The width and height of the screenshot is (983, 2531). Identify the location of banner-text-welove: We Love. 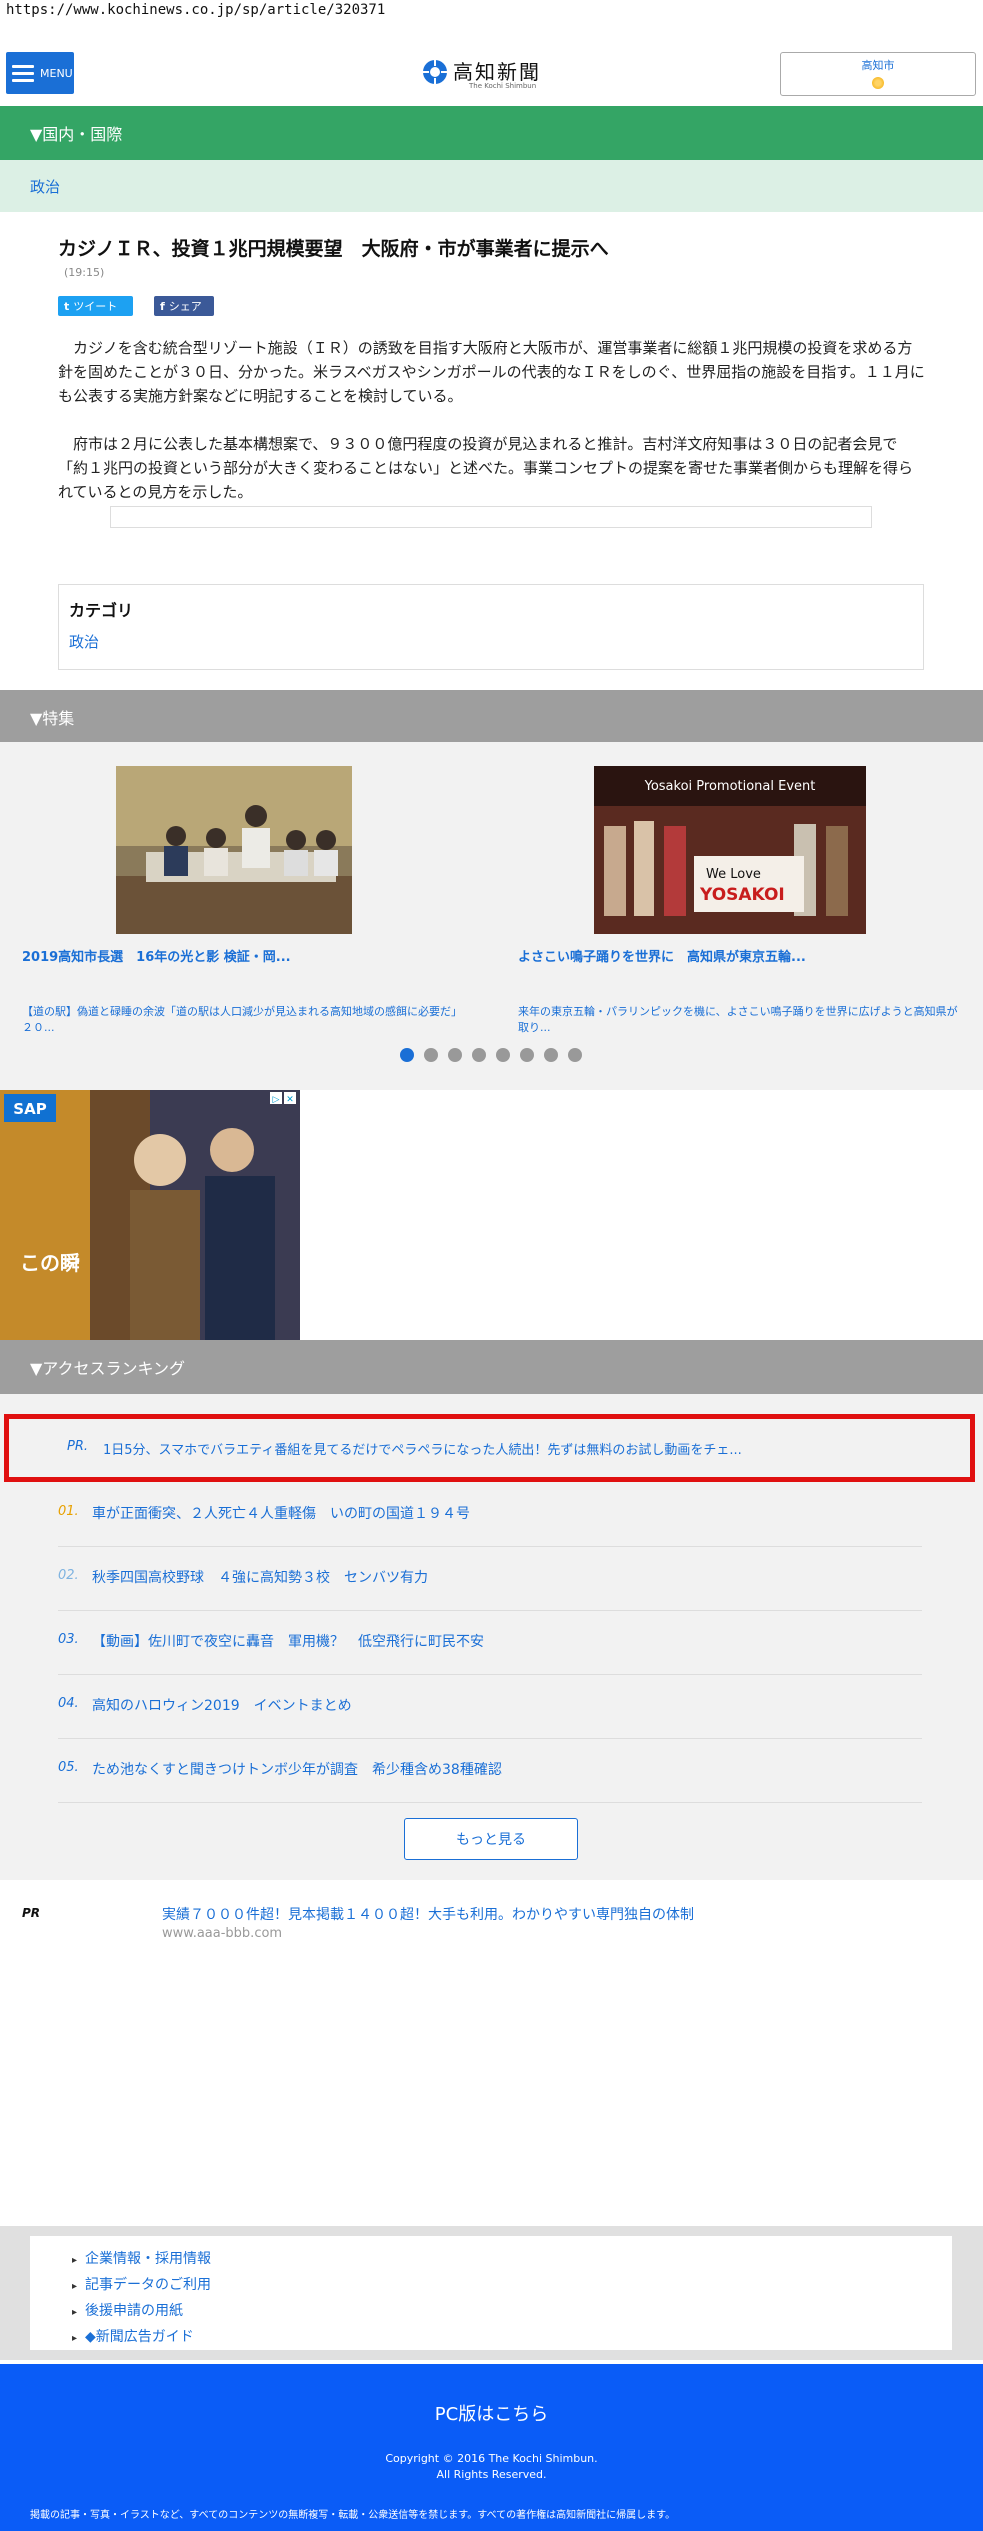
(733, 874).